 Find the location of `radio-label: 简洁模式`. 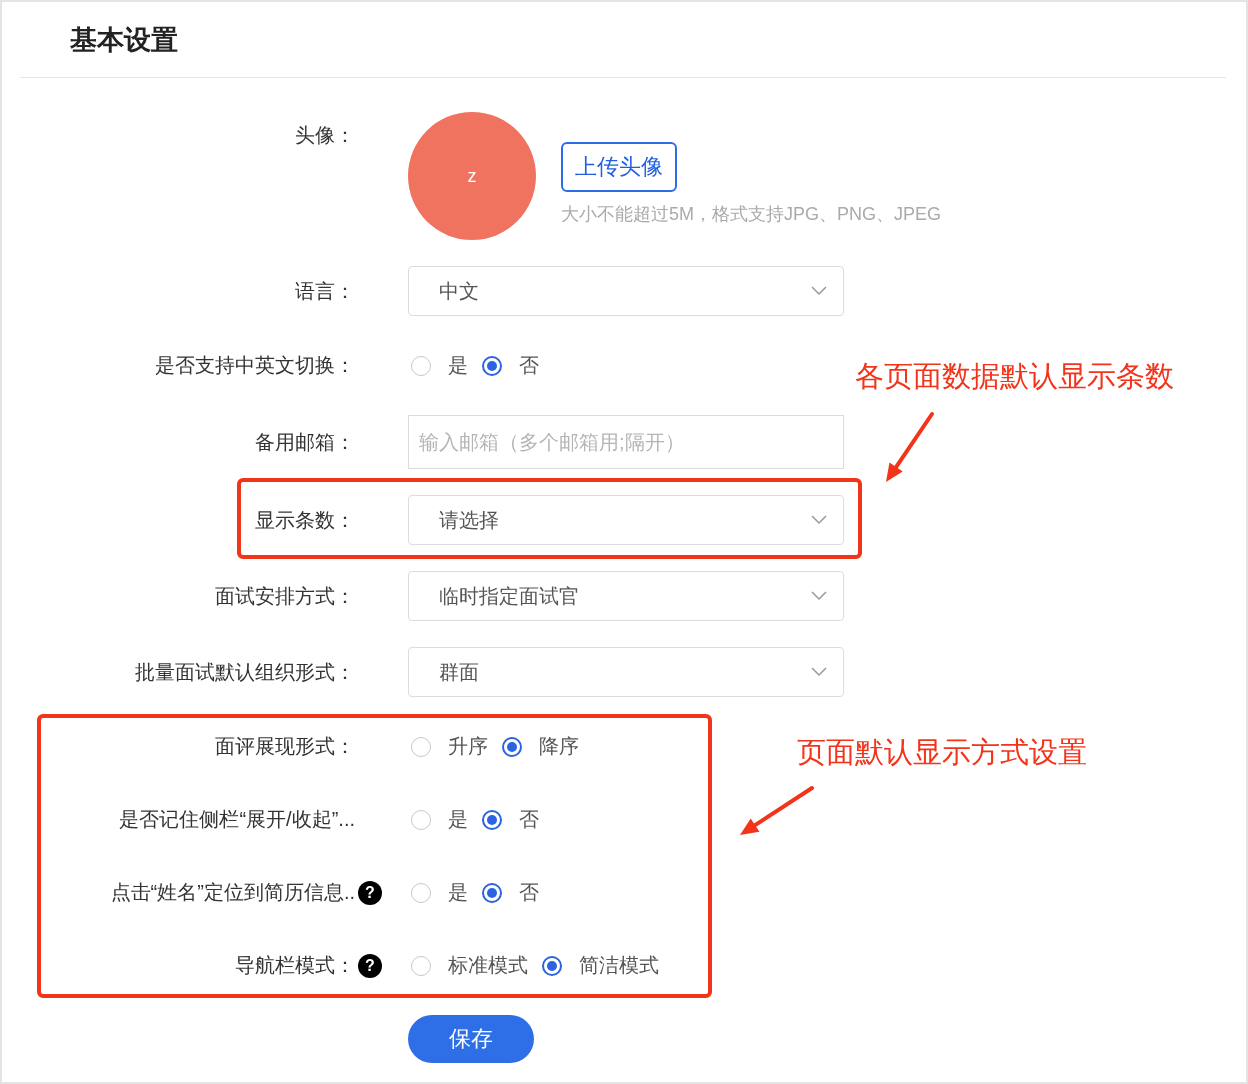

radio-label: 简洁模式 is located at coordinates (619, 965).